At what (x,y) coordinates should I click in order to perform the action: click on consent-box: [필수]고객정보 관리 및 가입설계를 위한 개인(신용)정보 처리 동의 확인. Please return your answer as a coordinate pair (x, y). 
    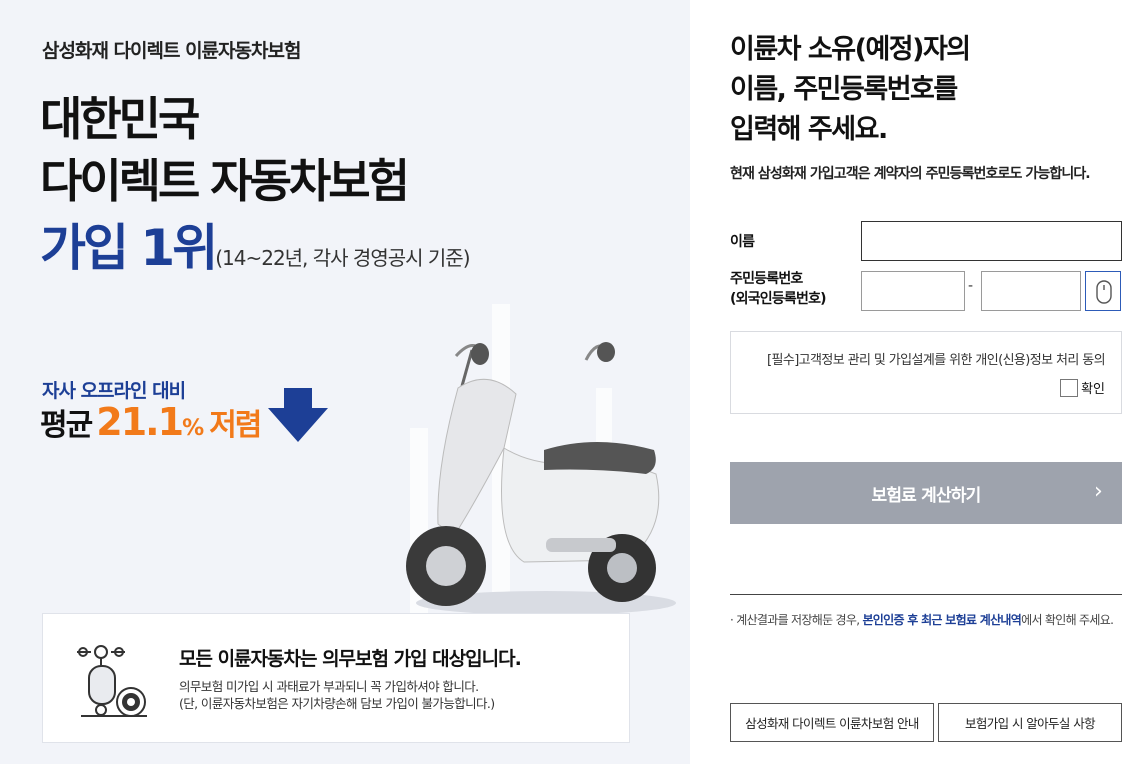
    Looking at the image, I should click on (926, 372).